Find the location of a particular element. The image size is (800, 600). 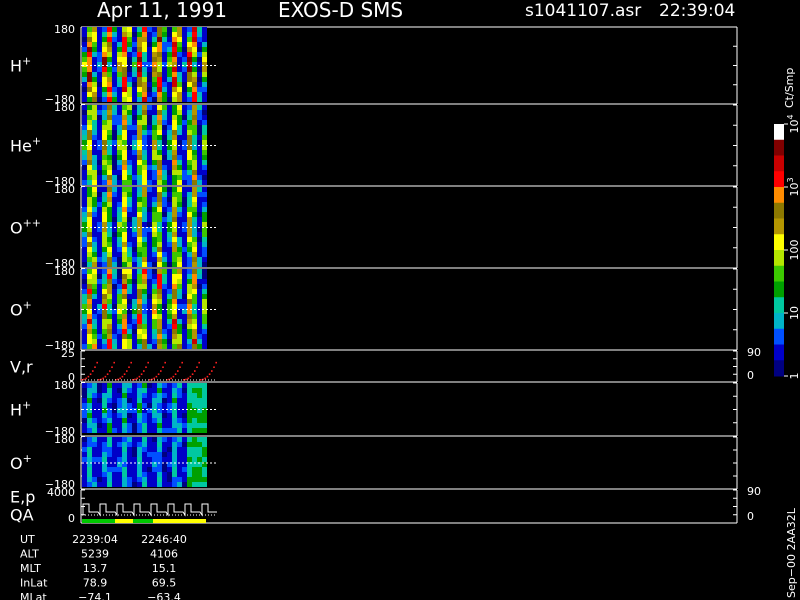

ion-label: O+ is located at coordinates (21, 309).